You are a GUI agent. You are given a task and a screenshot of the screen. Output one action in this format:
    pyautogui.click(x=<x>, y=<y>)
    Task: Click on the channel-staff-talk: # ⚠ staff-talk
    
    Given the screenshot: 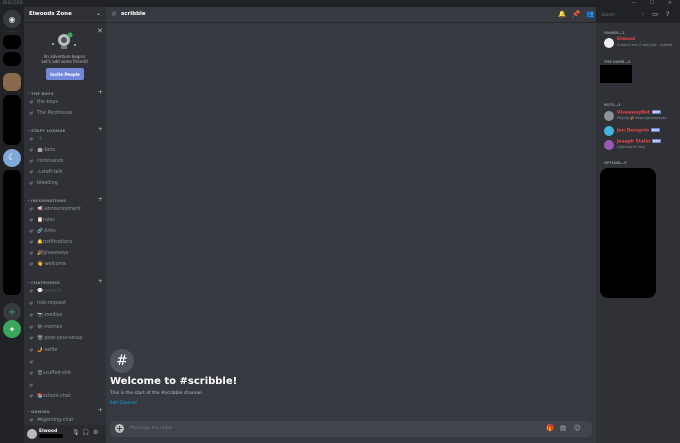 What is the action you would take?
    pyautogui.click(x=66, y=172)
    